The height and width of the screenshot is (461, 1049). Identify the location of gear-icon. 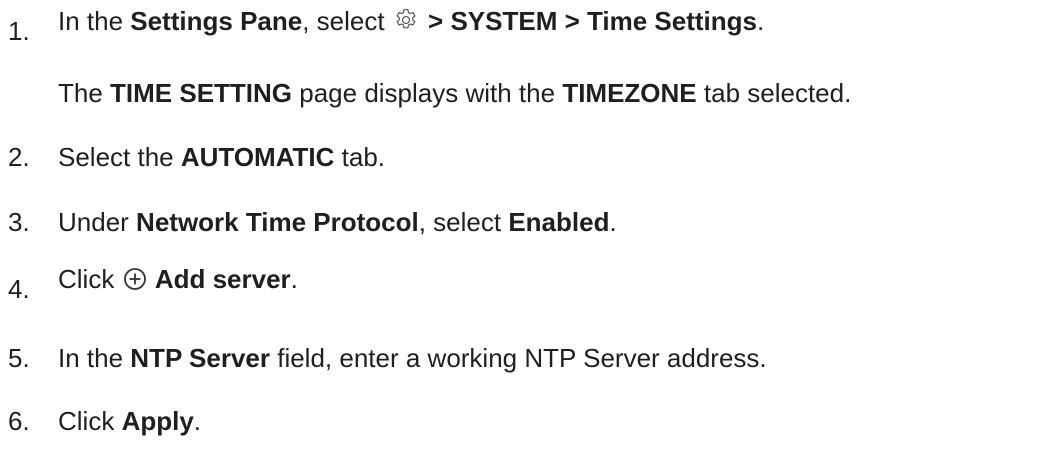
(406, 20).